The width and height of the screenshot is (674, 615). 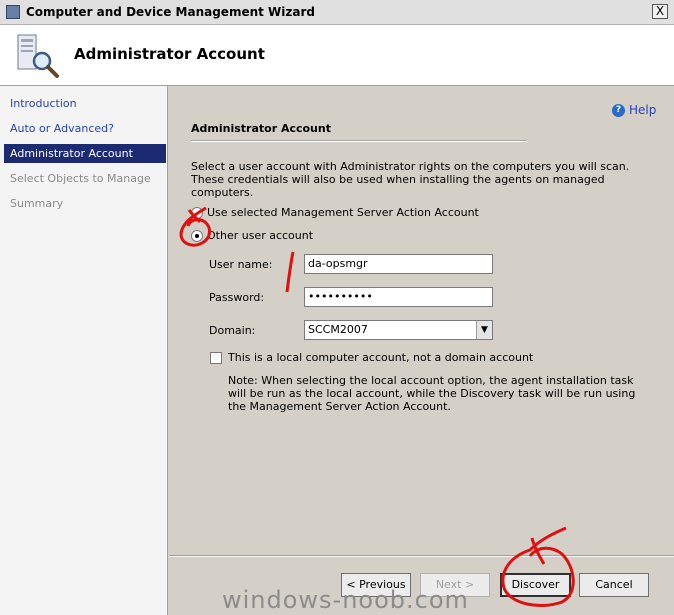 I want to click on footer-divider, so click(x=421, y=556).